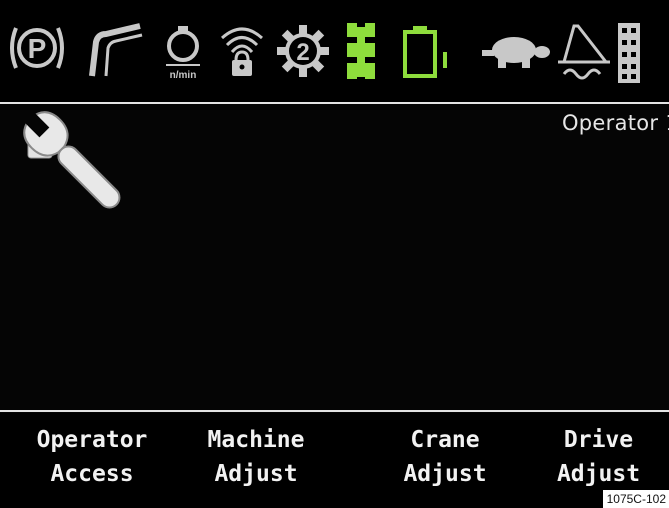 This screenshot has width=669, height=508. What do you see at coordinates (92, 440) in the screenshot?
I see `softkey-label-line1: Operator` at bounding box center [92, 440].